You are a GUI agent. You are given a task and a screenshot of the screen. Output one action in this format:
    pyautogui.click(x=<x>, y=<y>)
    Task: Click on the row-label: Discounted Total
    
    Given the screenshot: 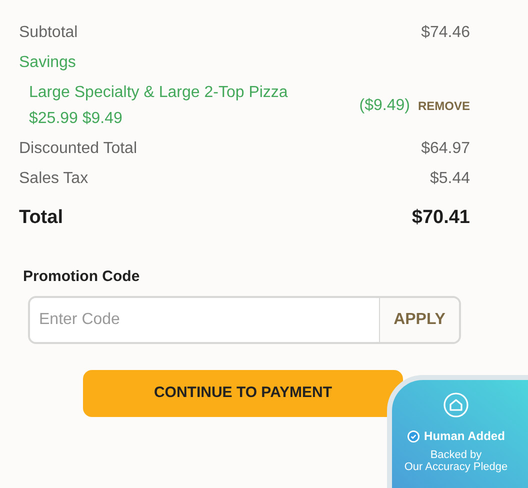 What is the action you would take?
    pyautogui.click(x=78, y=149)
    